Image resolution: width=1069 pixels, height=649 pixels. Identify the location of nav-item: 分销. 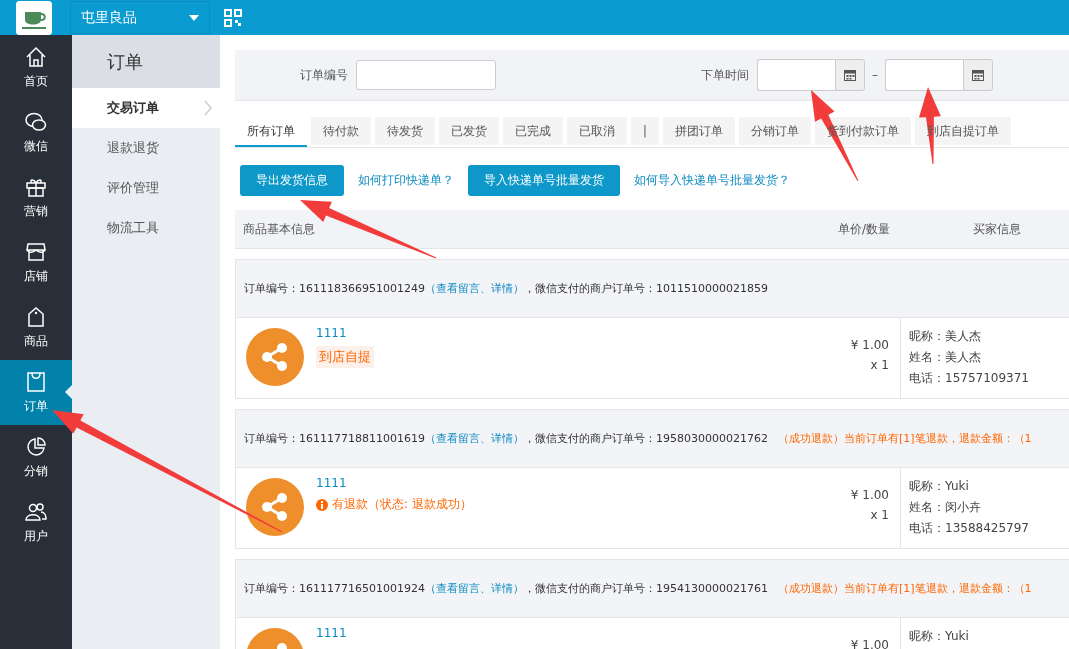
(36, 457).